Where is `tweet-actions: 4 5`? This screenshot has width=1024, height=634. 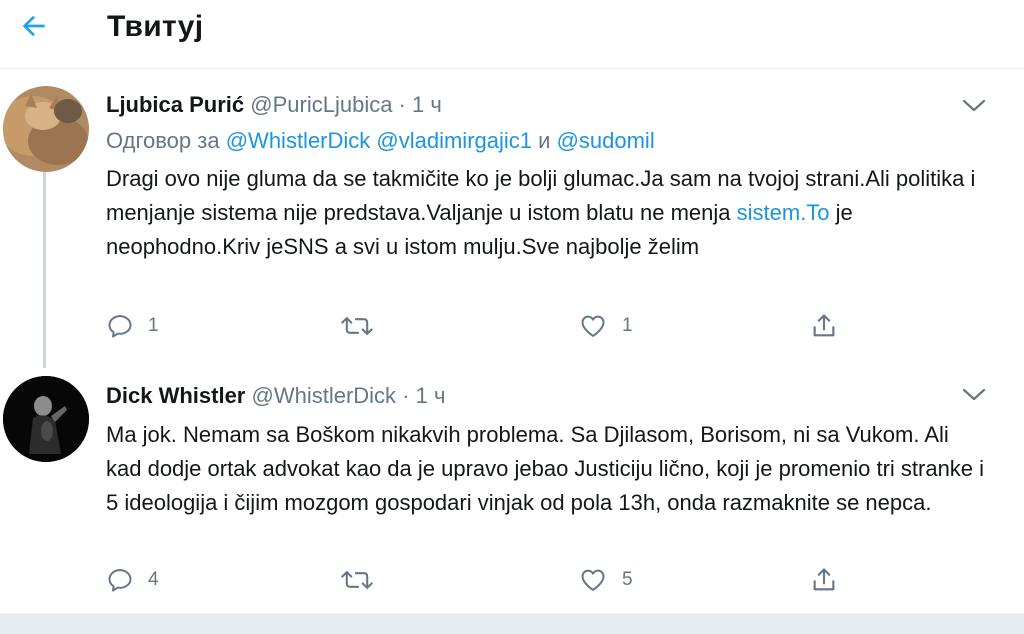
tweet-actions: 4 5 is located at coordinates (512, 581).